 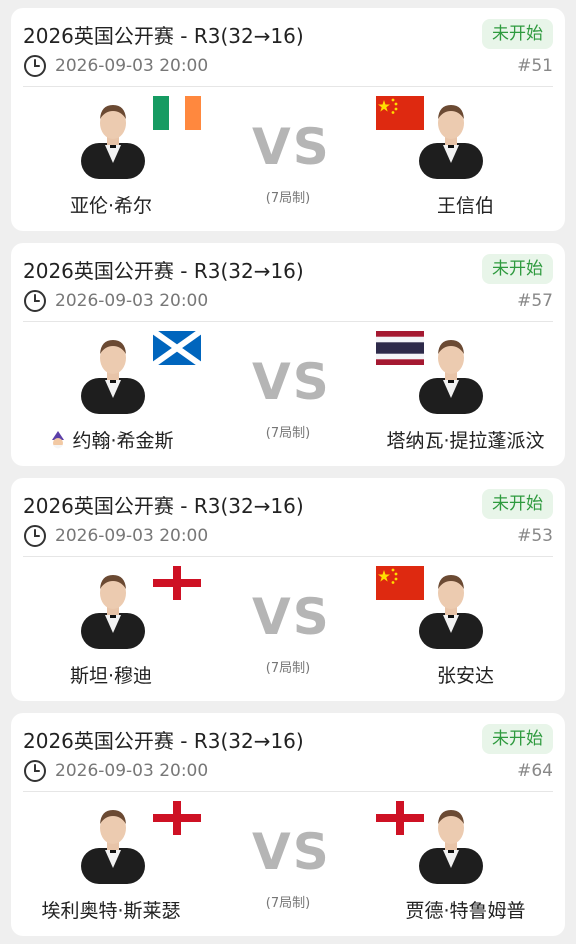 What do you see at coordinates (58, 440) in the screenshot?
I see `wizard-icon` at bounding box center [58, 440].